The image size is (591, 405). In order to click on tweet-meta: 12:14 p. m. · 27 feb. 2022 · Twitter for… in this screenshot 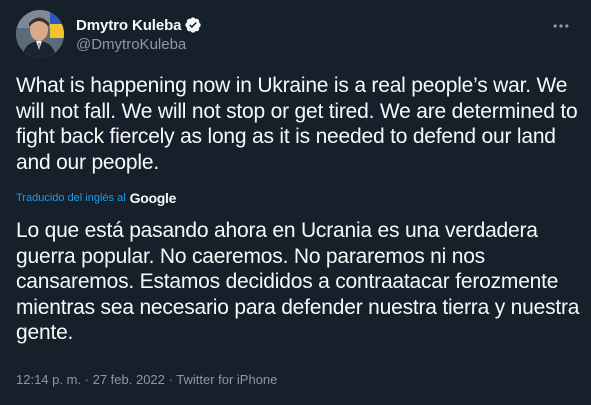, I will do `click(146, 379)`.